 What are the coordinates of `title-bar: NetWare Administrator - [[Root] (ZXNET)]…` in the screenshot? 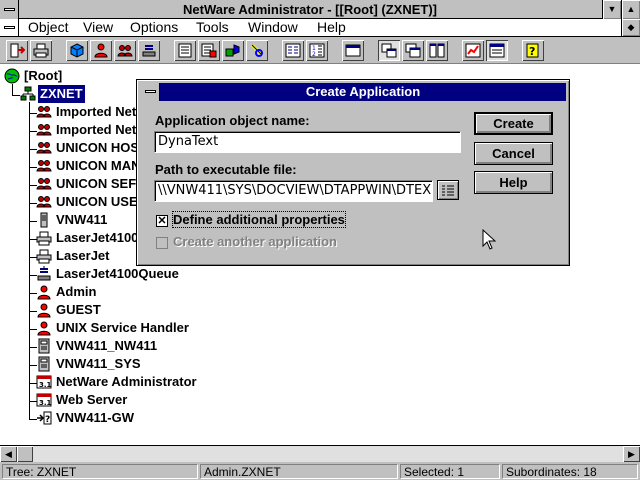 It's located at (320, 9).